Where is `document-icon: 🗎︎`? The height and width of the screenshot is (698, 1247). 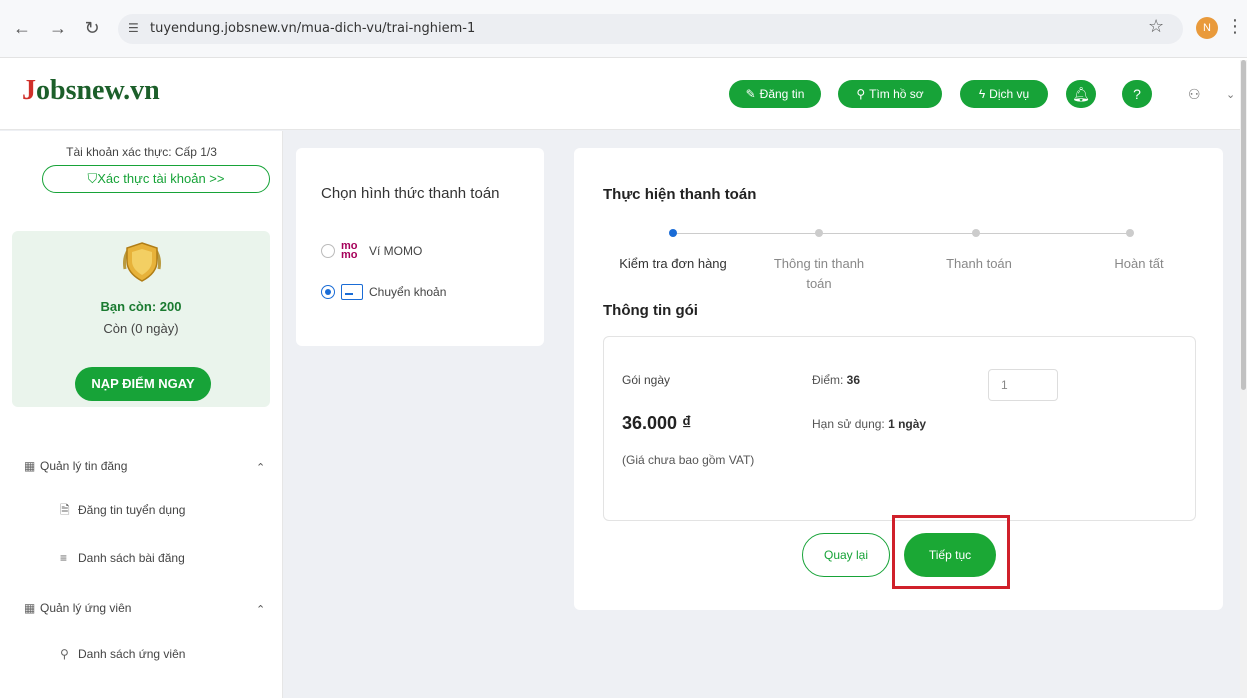 document-icon: 🗎︎ is located at coordinates (65, 510).